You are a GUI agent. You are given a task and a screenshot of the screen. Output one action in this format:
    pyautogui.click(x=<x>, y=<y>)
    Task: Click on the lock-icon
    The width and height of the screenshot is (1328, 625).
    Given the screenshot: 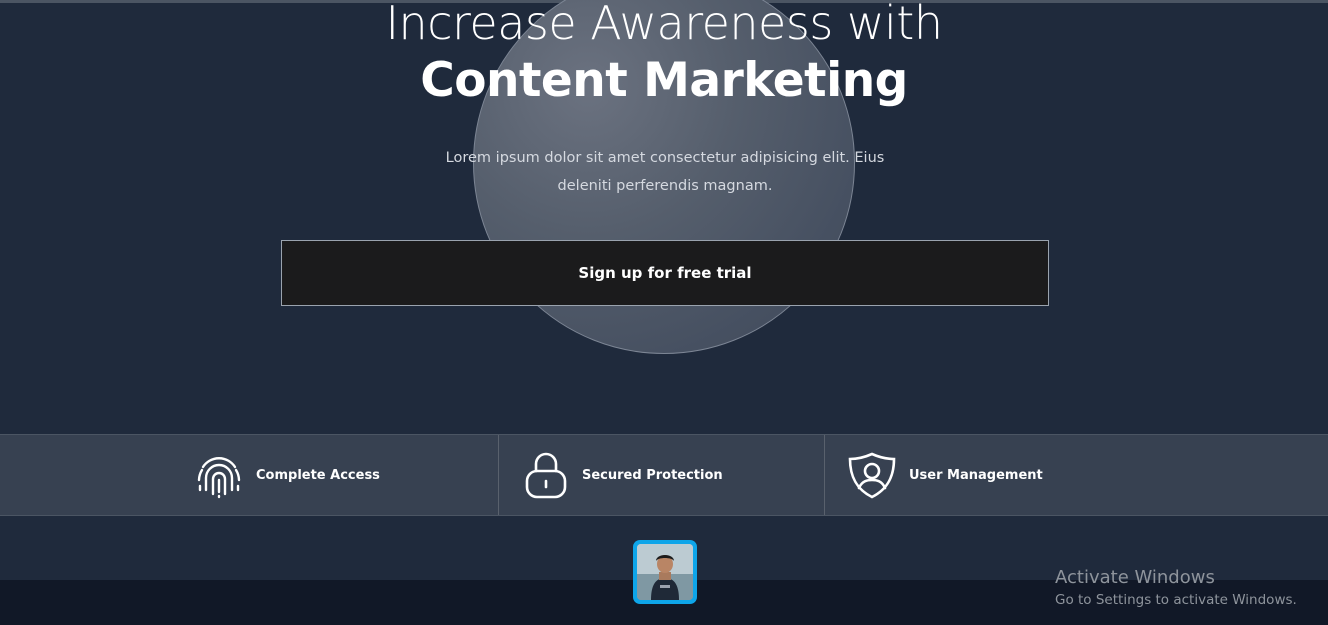 What is the action you would take?
    pyautogui.click(x=546, y=475)
    